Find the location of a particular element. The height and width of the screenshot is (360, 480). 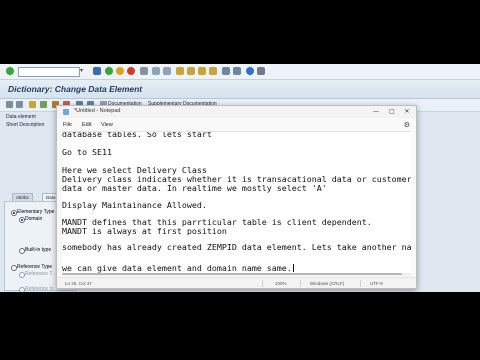

cursor-position: Ln 25, Col 47 is located at coordinates (78, 283).